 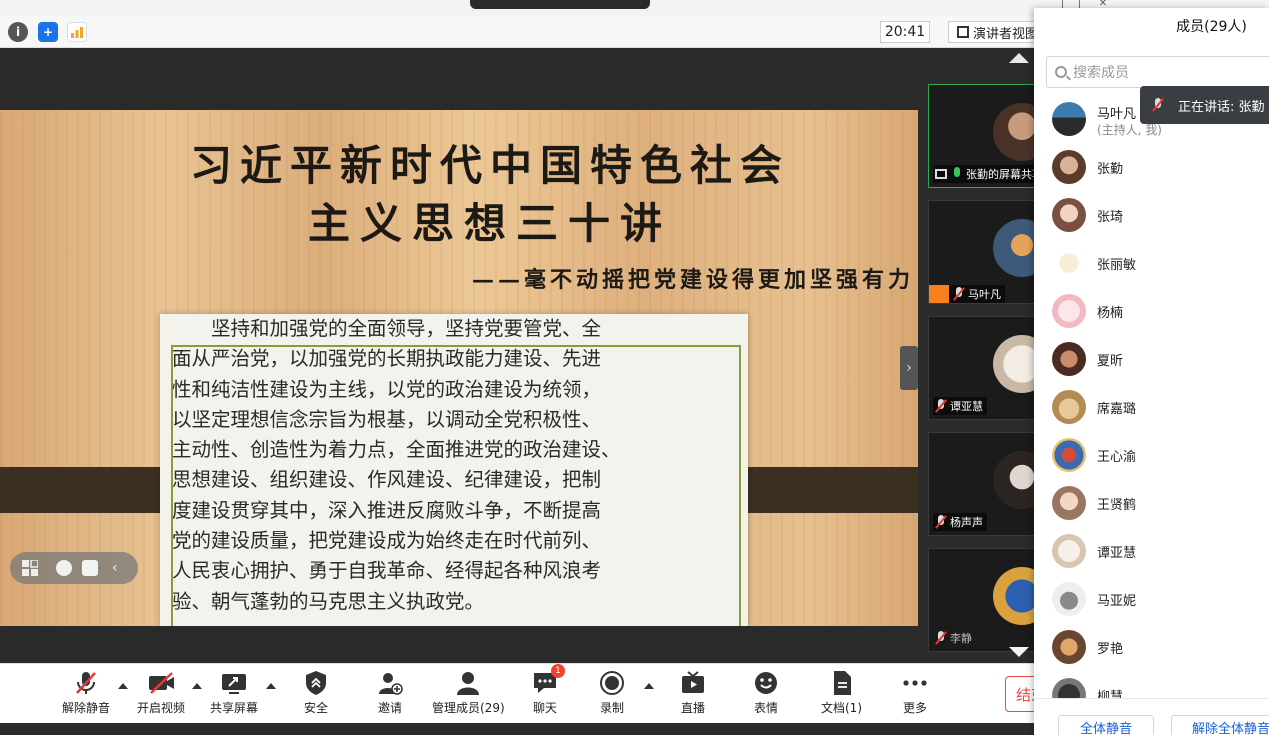 I want to click on member-item: 张丽敏, so click(x=1160, y=266).